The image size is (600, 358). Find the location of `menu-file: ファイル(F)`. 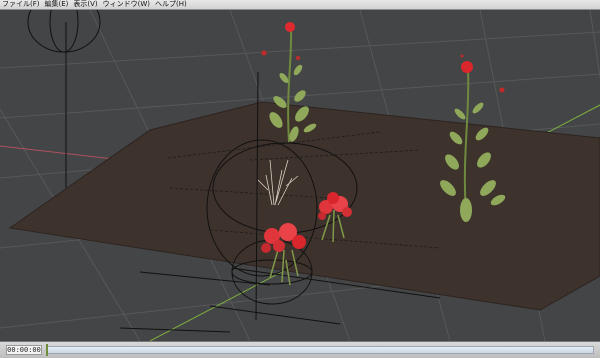

menu-file: ファイル(F) is located at coordinates (21, 4).